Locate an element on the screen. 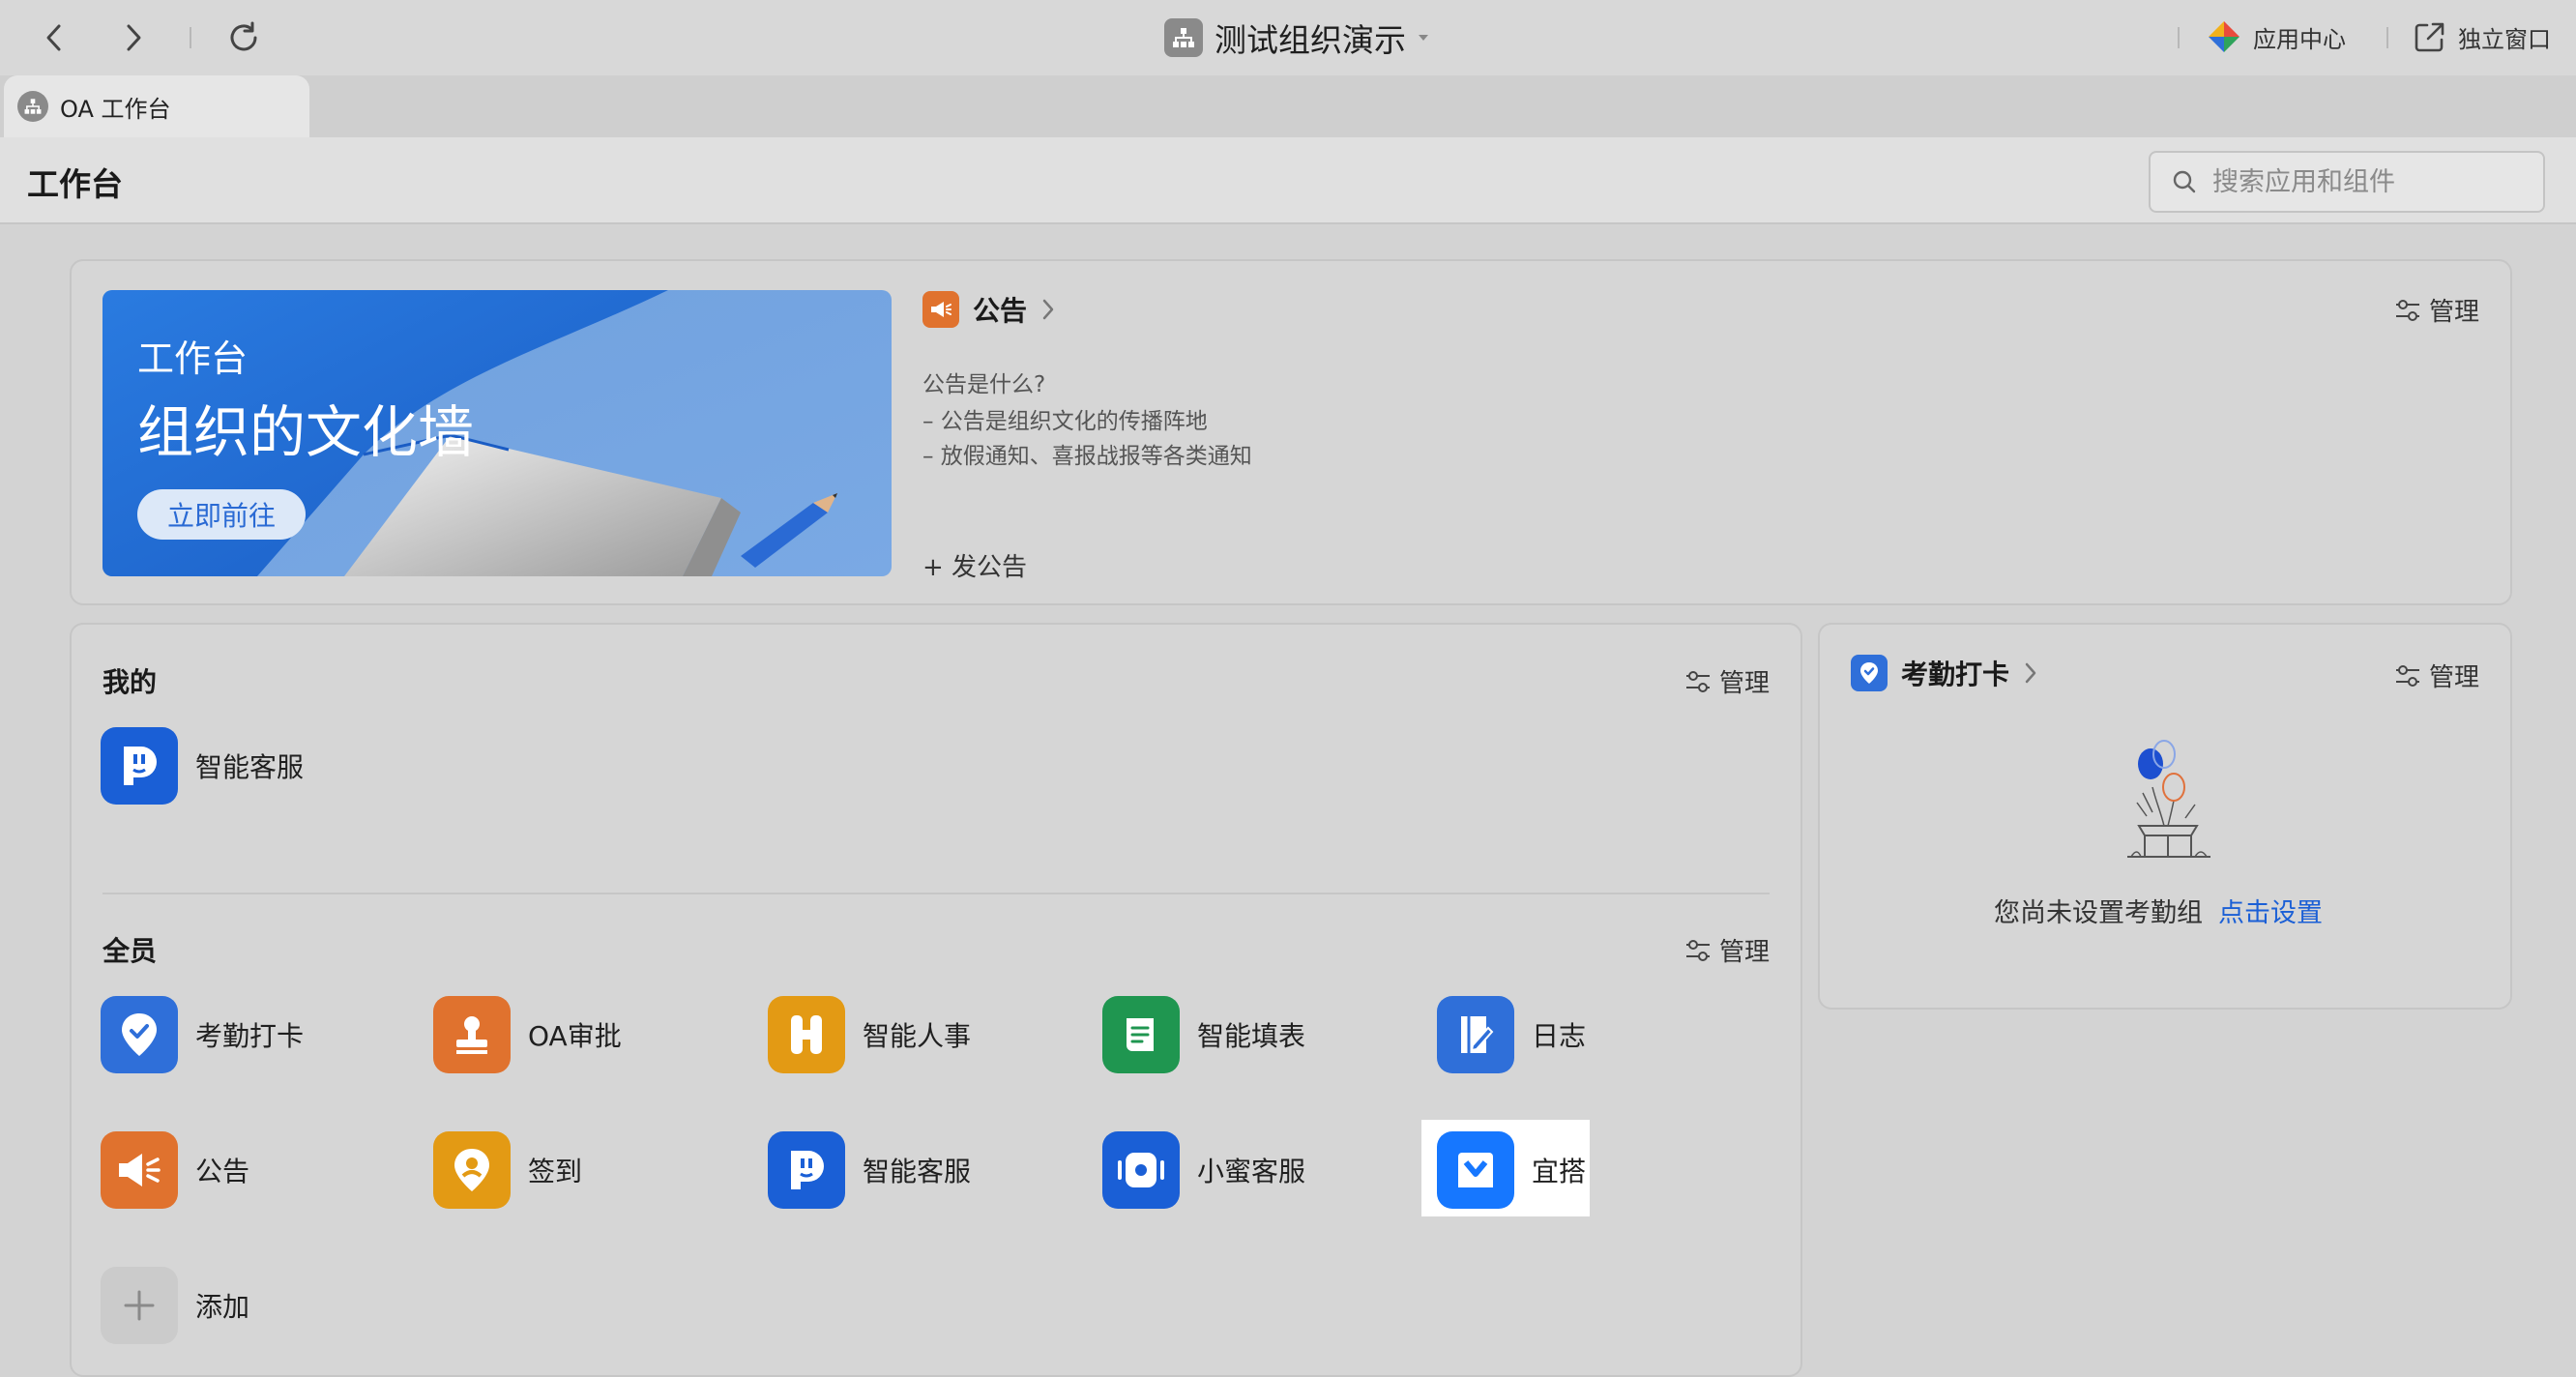 The image size is (2576, 1377). h-letter-icon is located at coordinates (806, 1034).